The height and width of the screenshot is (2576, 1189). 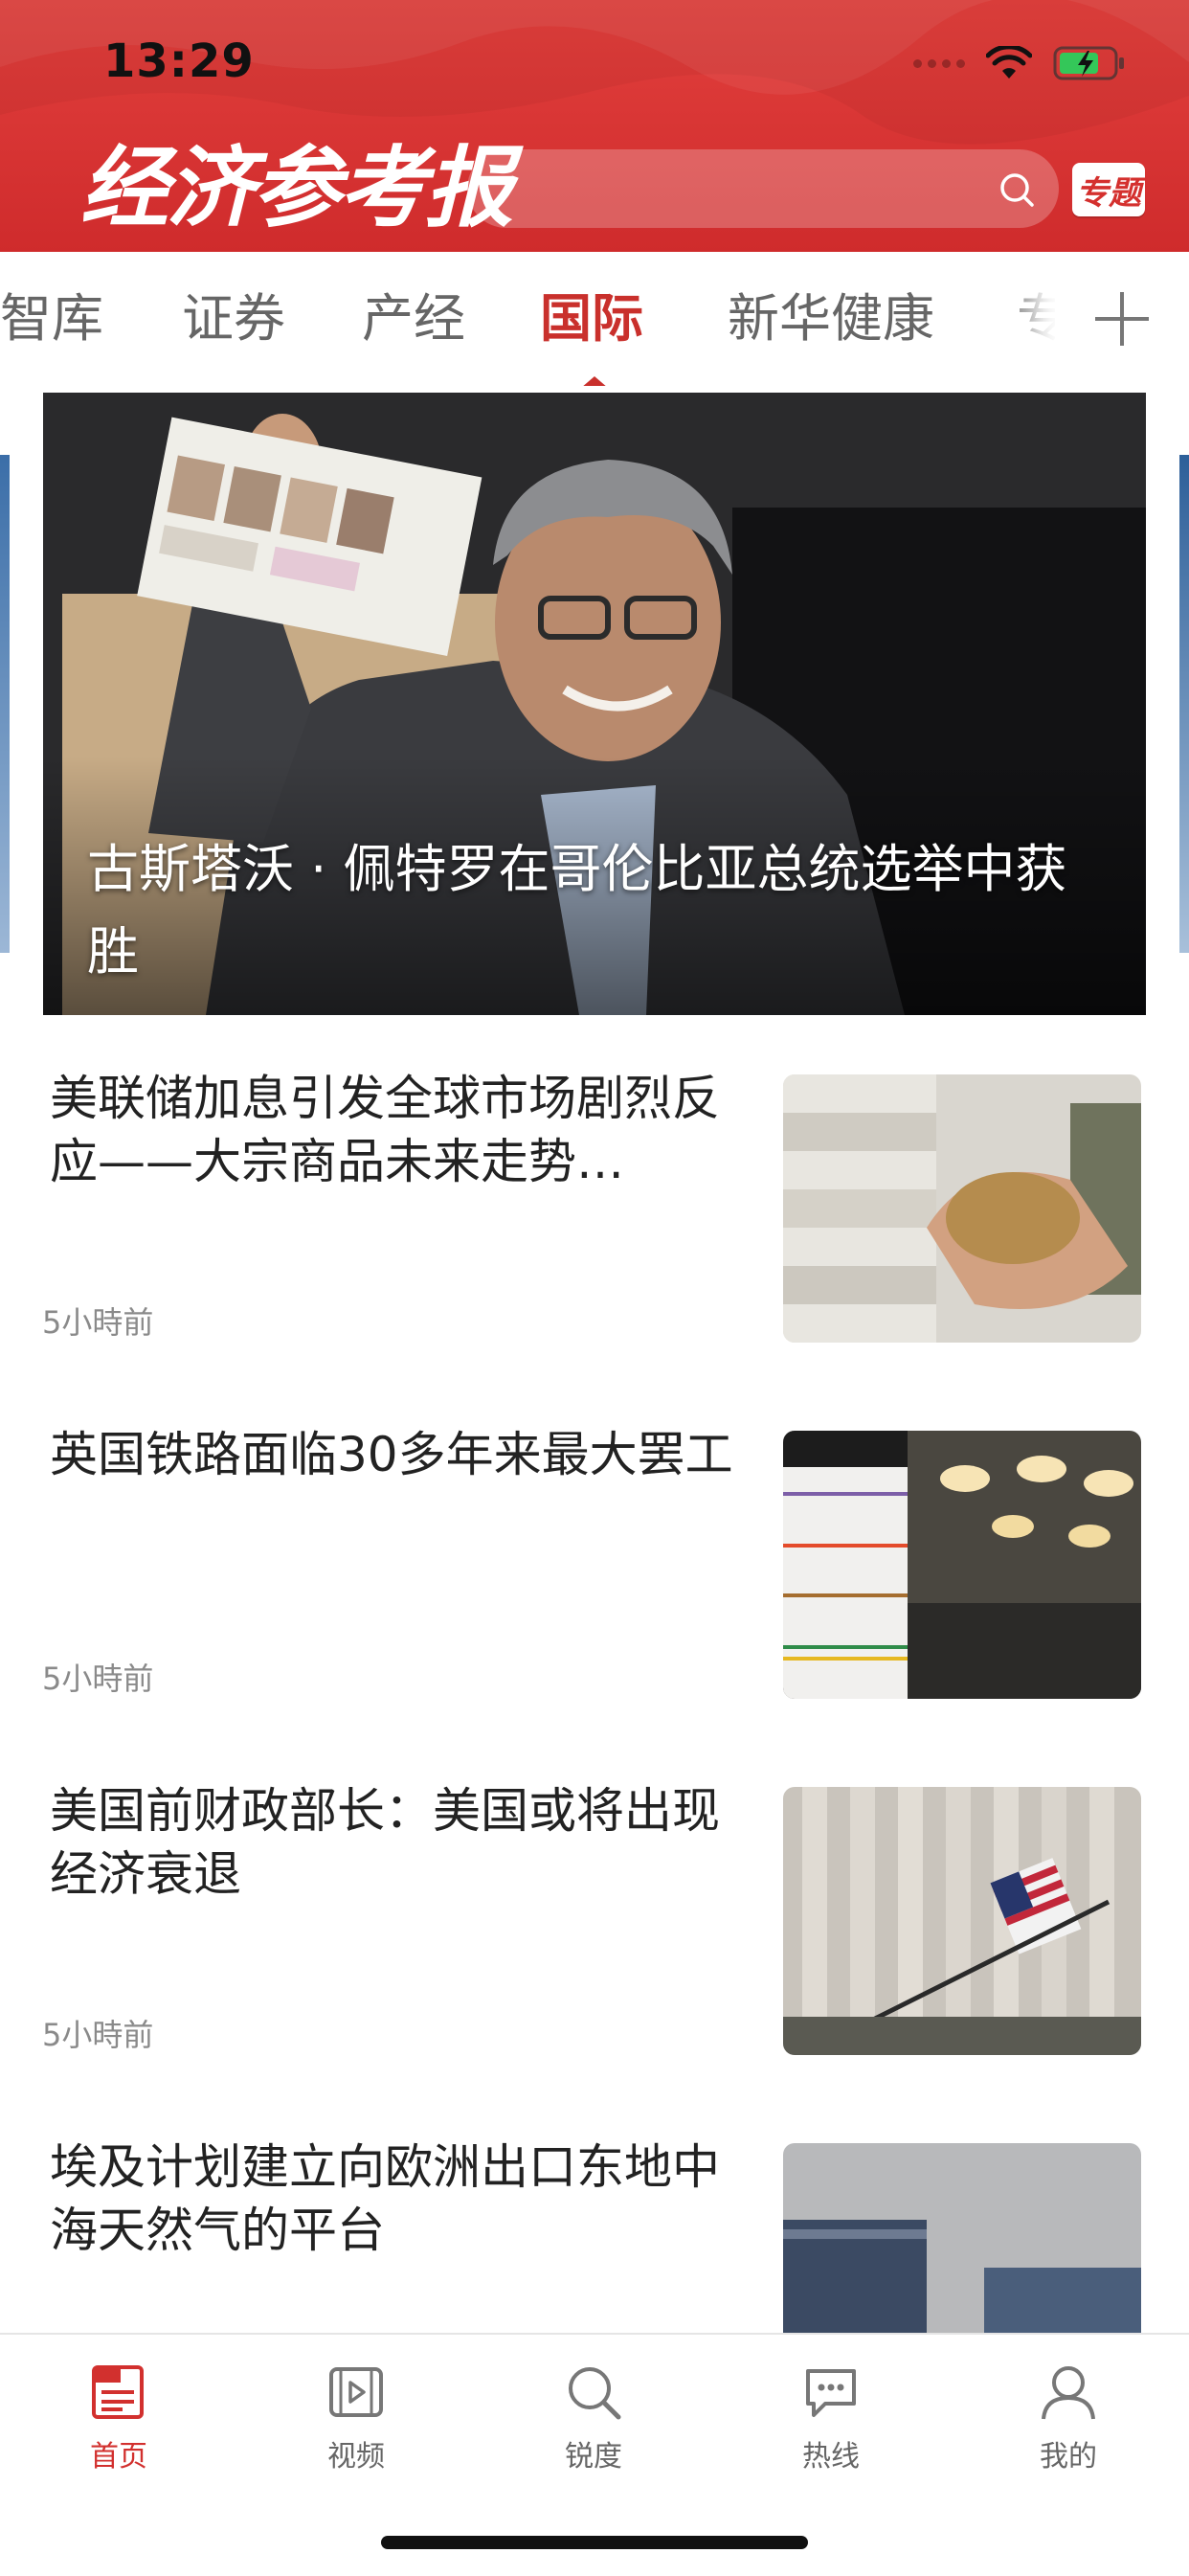 What do you see at coordinates (1009, 62) in the screenshot?
I see `wifi-icon` at bounding box center [1009, 62].